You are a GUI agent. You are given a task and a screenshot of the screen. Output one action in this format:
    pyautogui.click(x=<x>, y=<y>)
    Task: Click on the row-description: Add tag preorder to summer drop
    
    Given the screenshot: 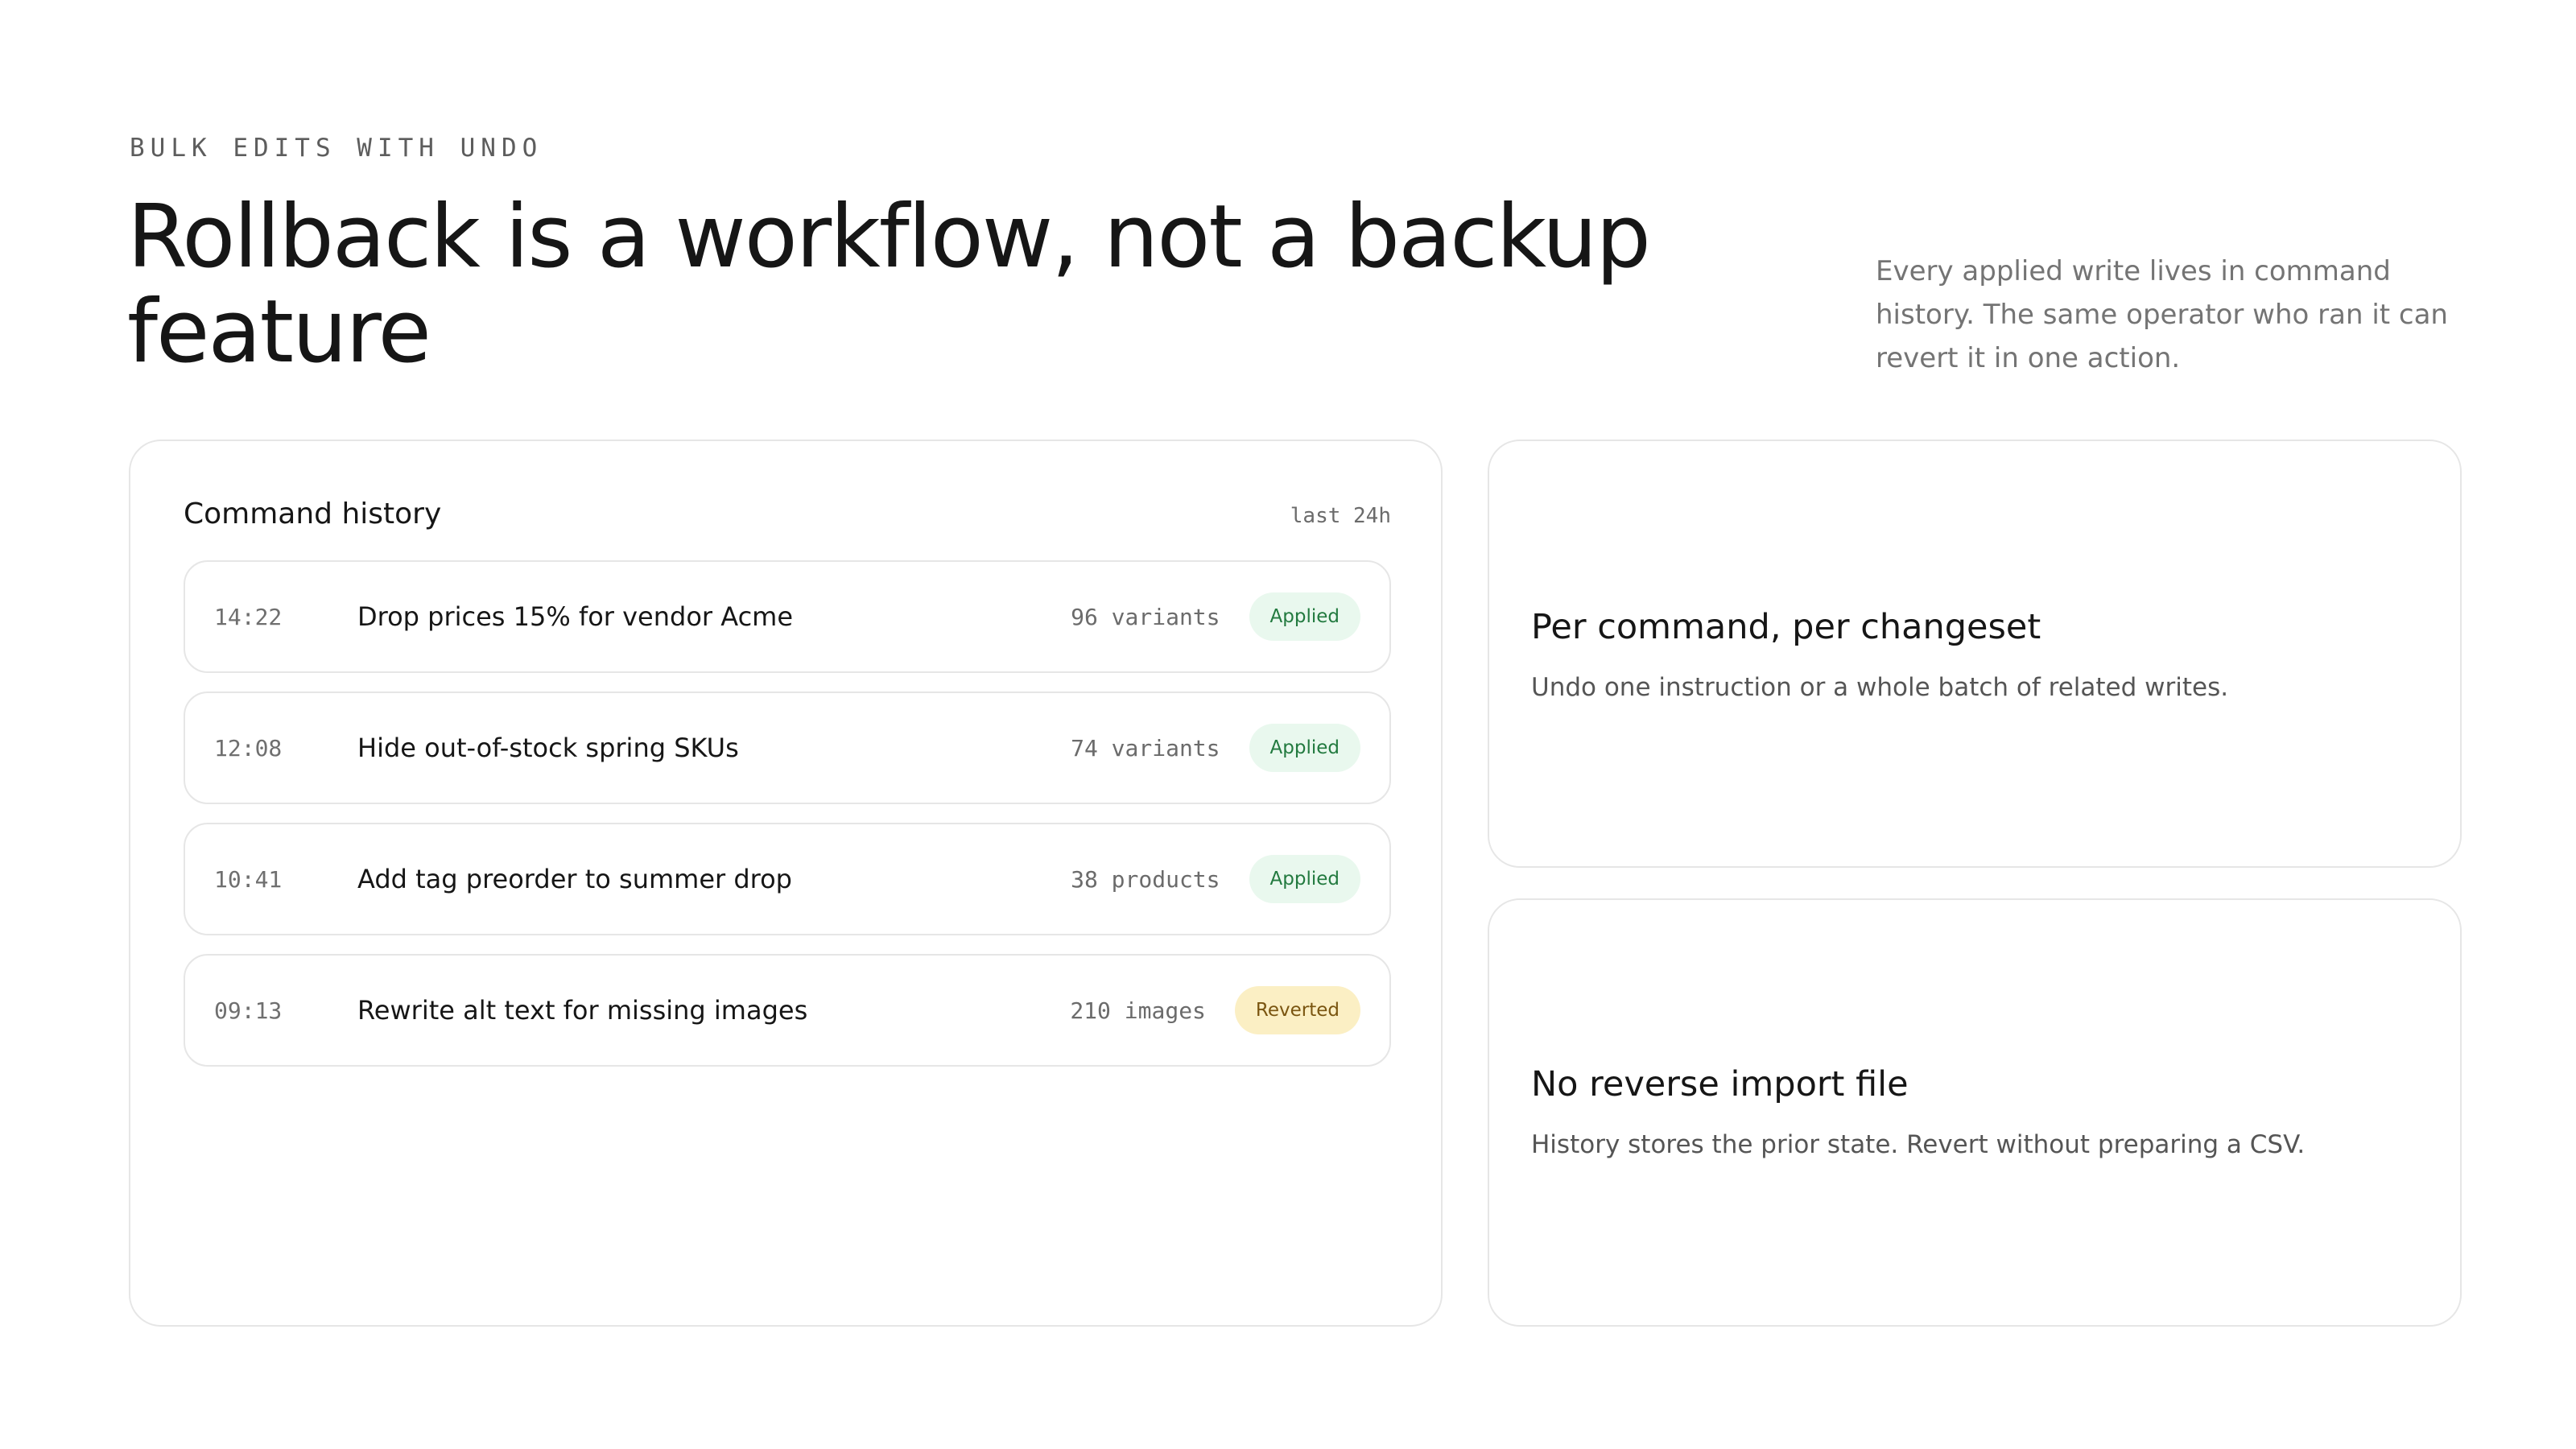 What is the action you would take?
    pyautogui.click(x=574, y=879)
    